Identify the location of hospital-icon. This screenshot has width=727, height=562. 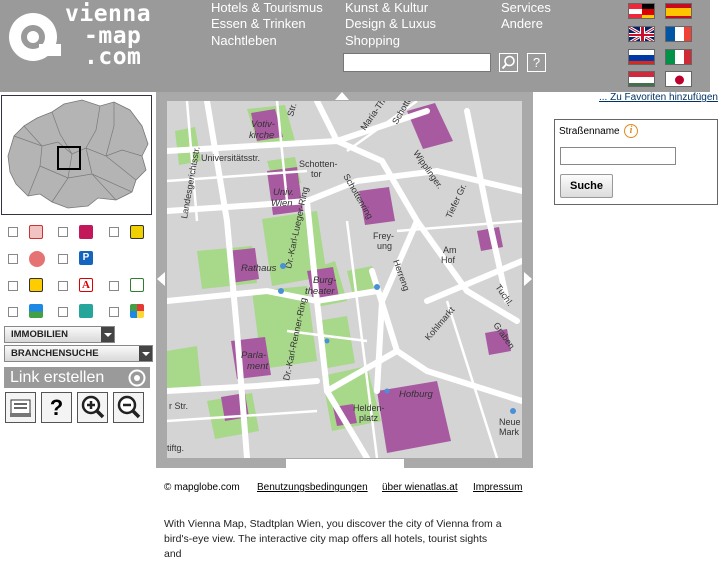
(137, 285).